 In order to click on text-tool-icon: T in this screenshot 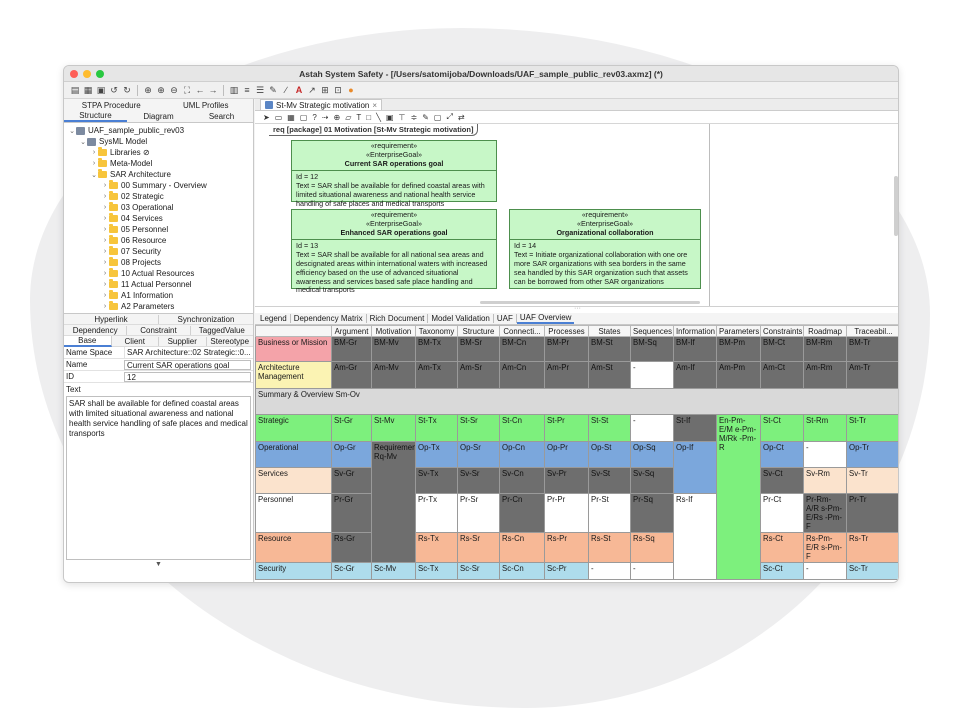, I will do `click(358, 117)`.